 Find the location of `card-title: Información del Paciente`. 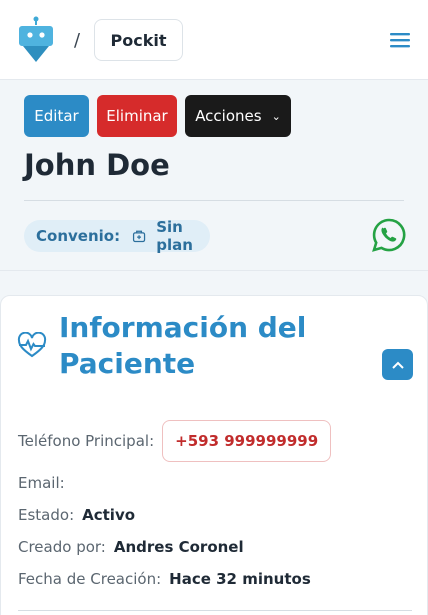

card-title: Información del Paciente is located at coordinates (183, 345).